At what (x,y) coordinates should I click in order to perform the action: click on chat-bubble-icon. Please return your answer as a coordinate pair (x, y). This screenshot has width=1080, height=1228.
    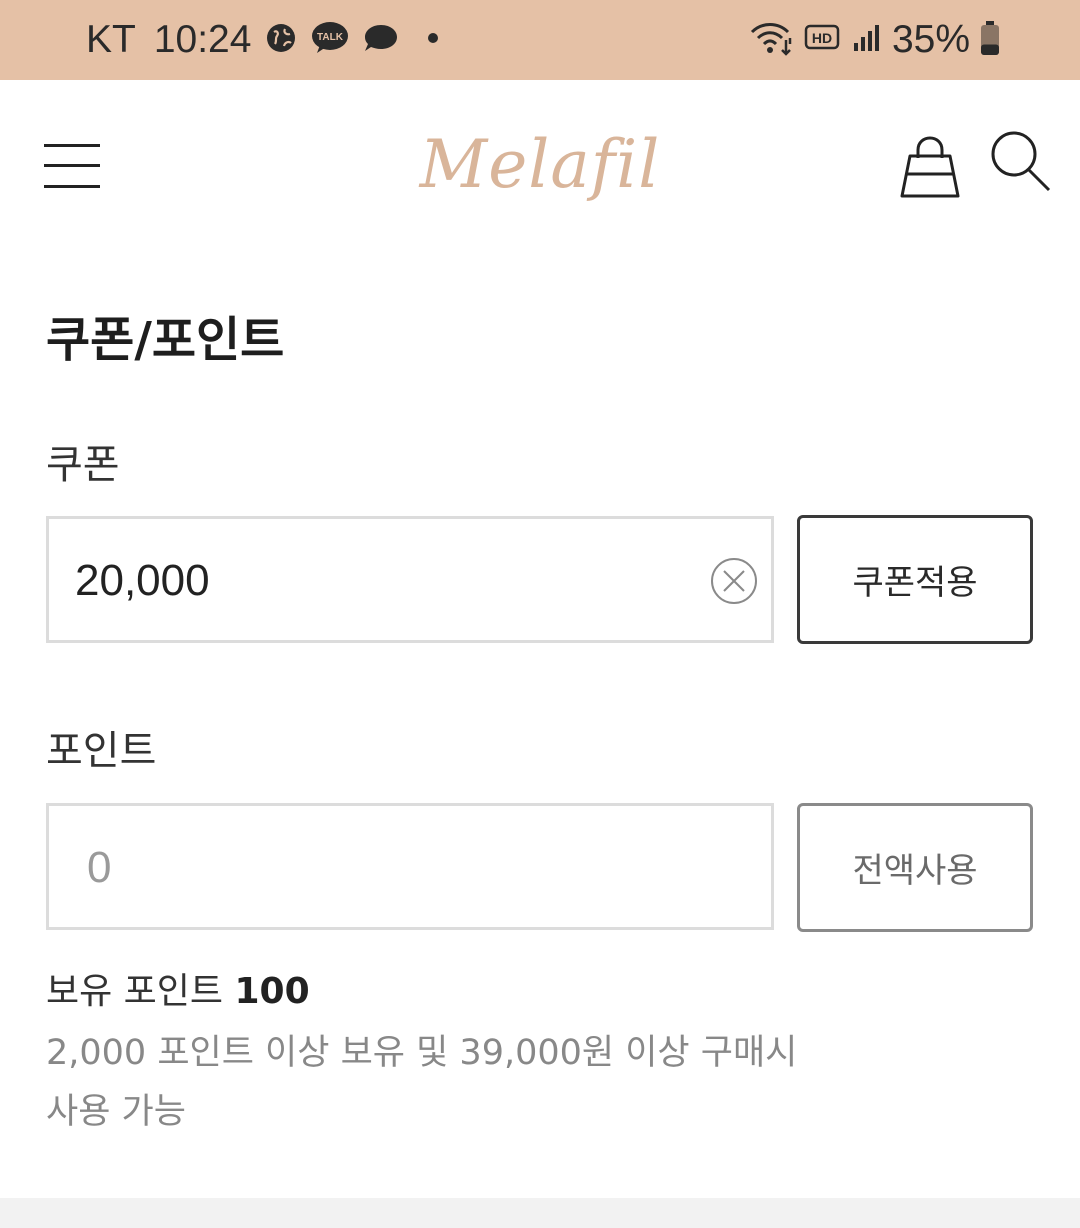
    Looking at the image, I should click on (381, 40).